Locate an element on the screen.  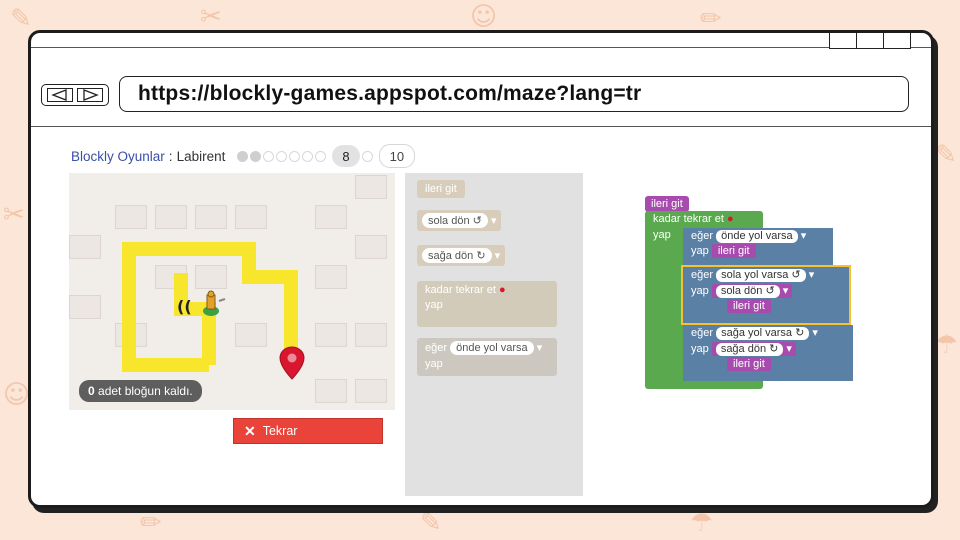
reset-button: ✕ Tekrar is located at coordinates (308, 431).